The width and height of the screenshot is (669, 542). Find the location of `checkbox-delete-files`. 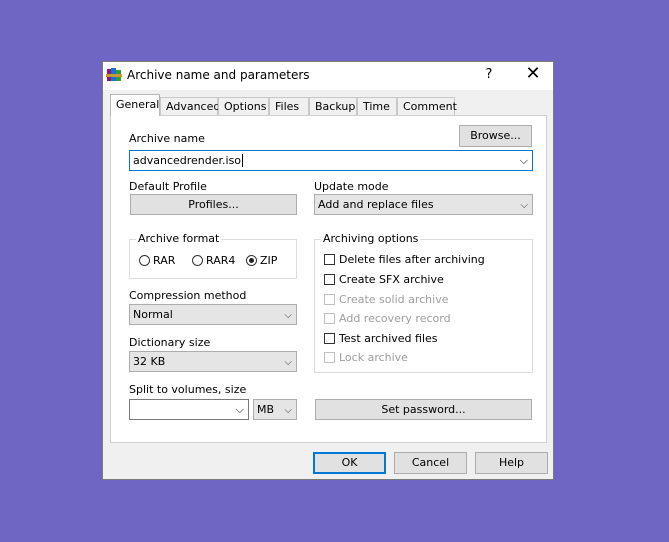

checkbox-delete-files is located at coordinates (329, 259).